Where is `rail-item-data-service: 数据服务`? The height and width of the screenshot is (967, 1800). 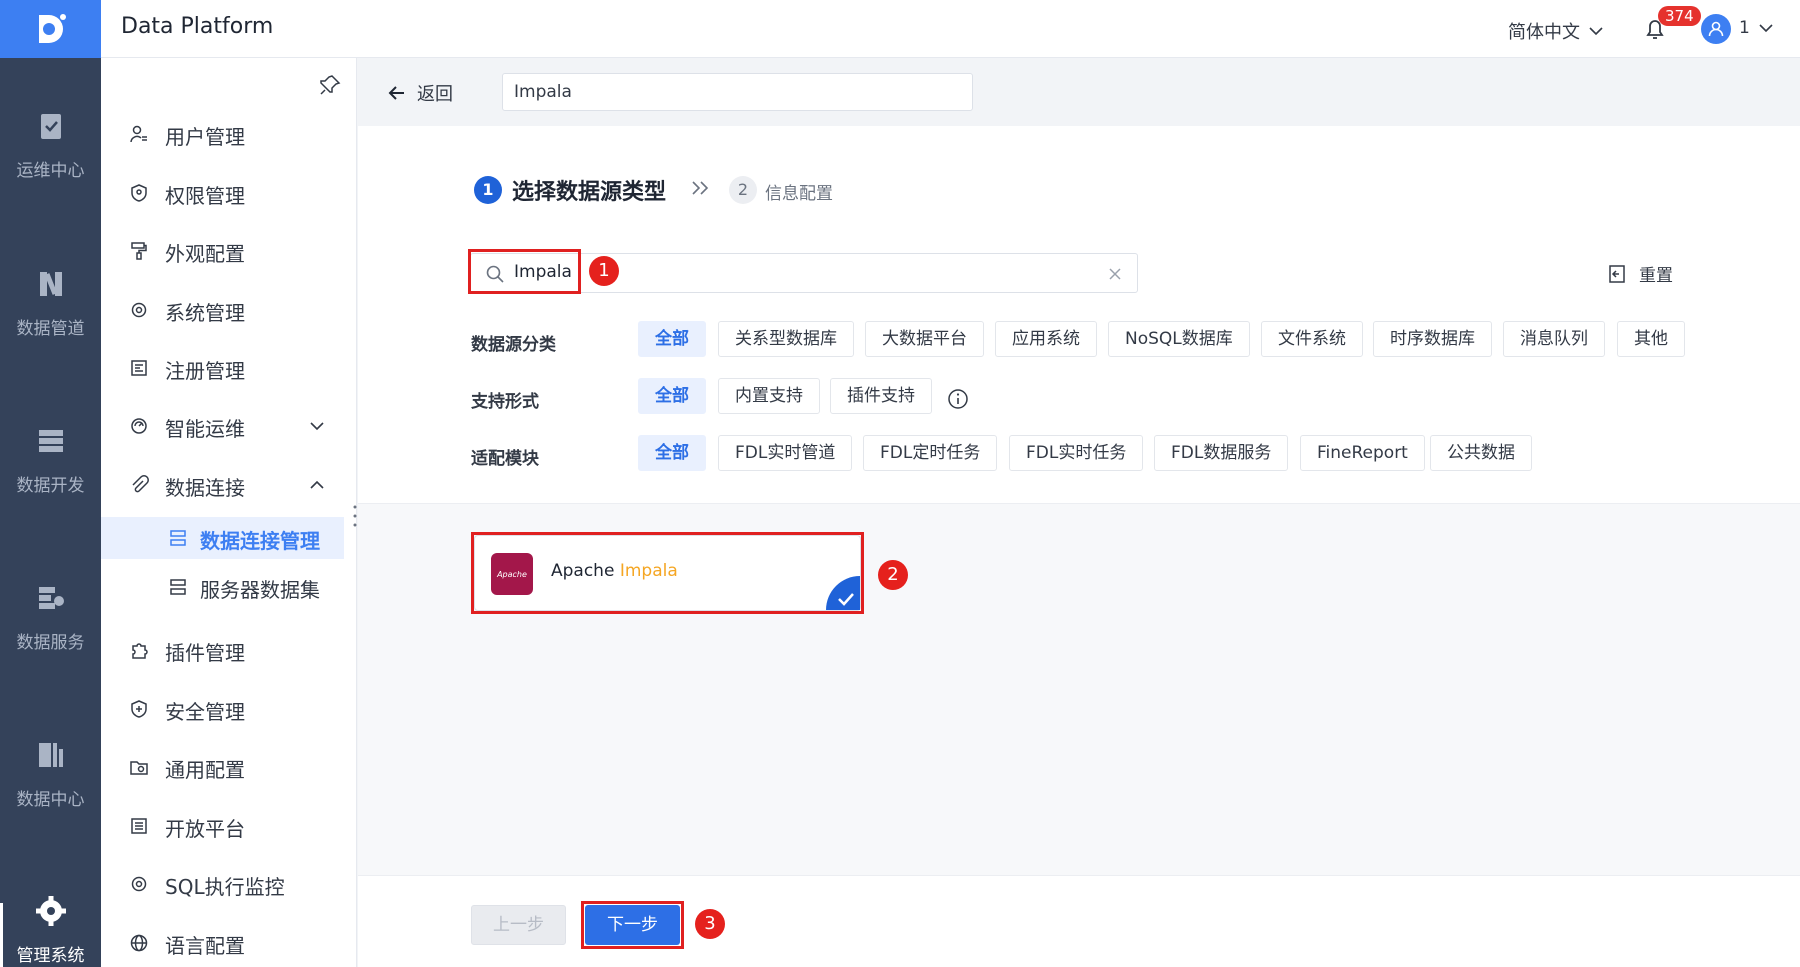 rail-item-data-service: 数据服务 is located at coordinates (50, 616).